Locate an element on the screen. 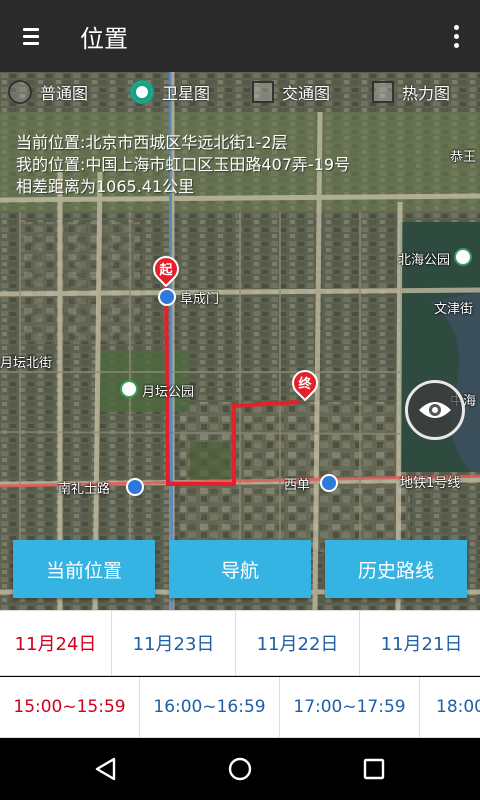  map-label-yuetan-north: 月坛北街 is located at coordinates (26, 363).